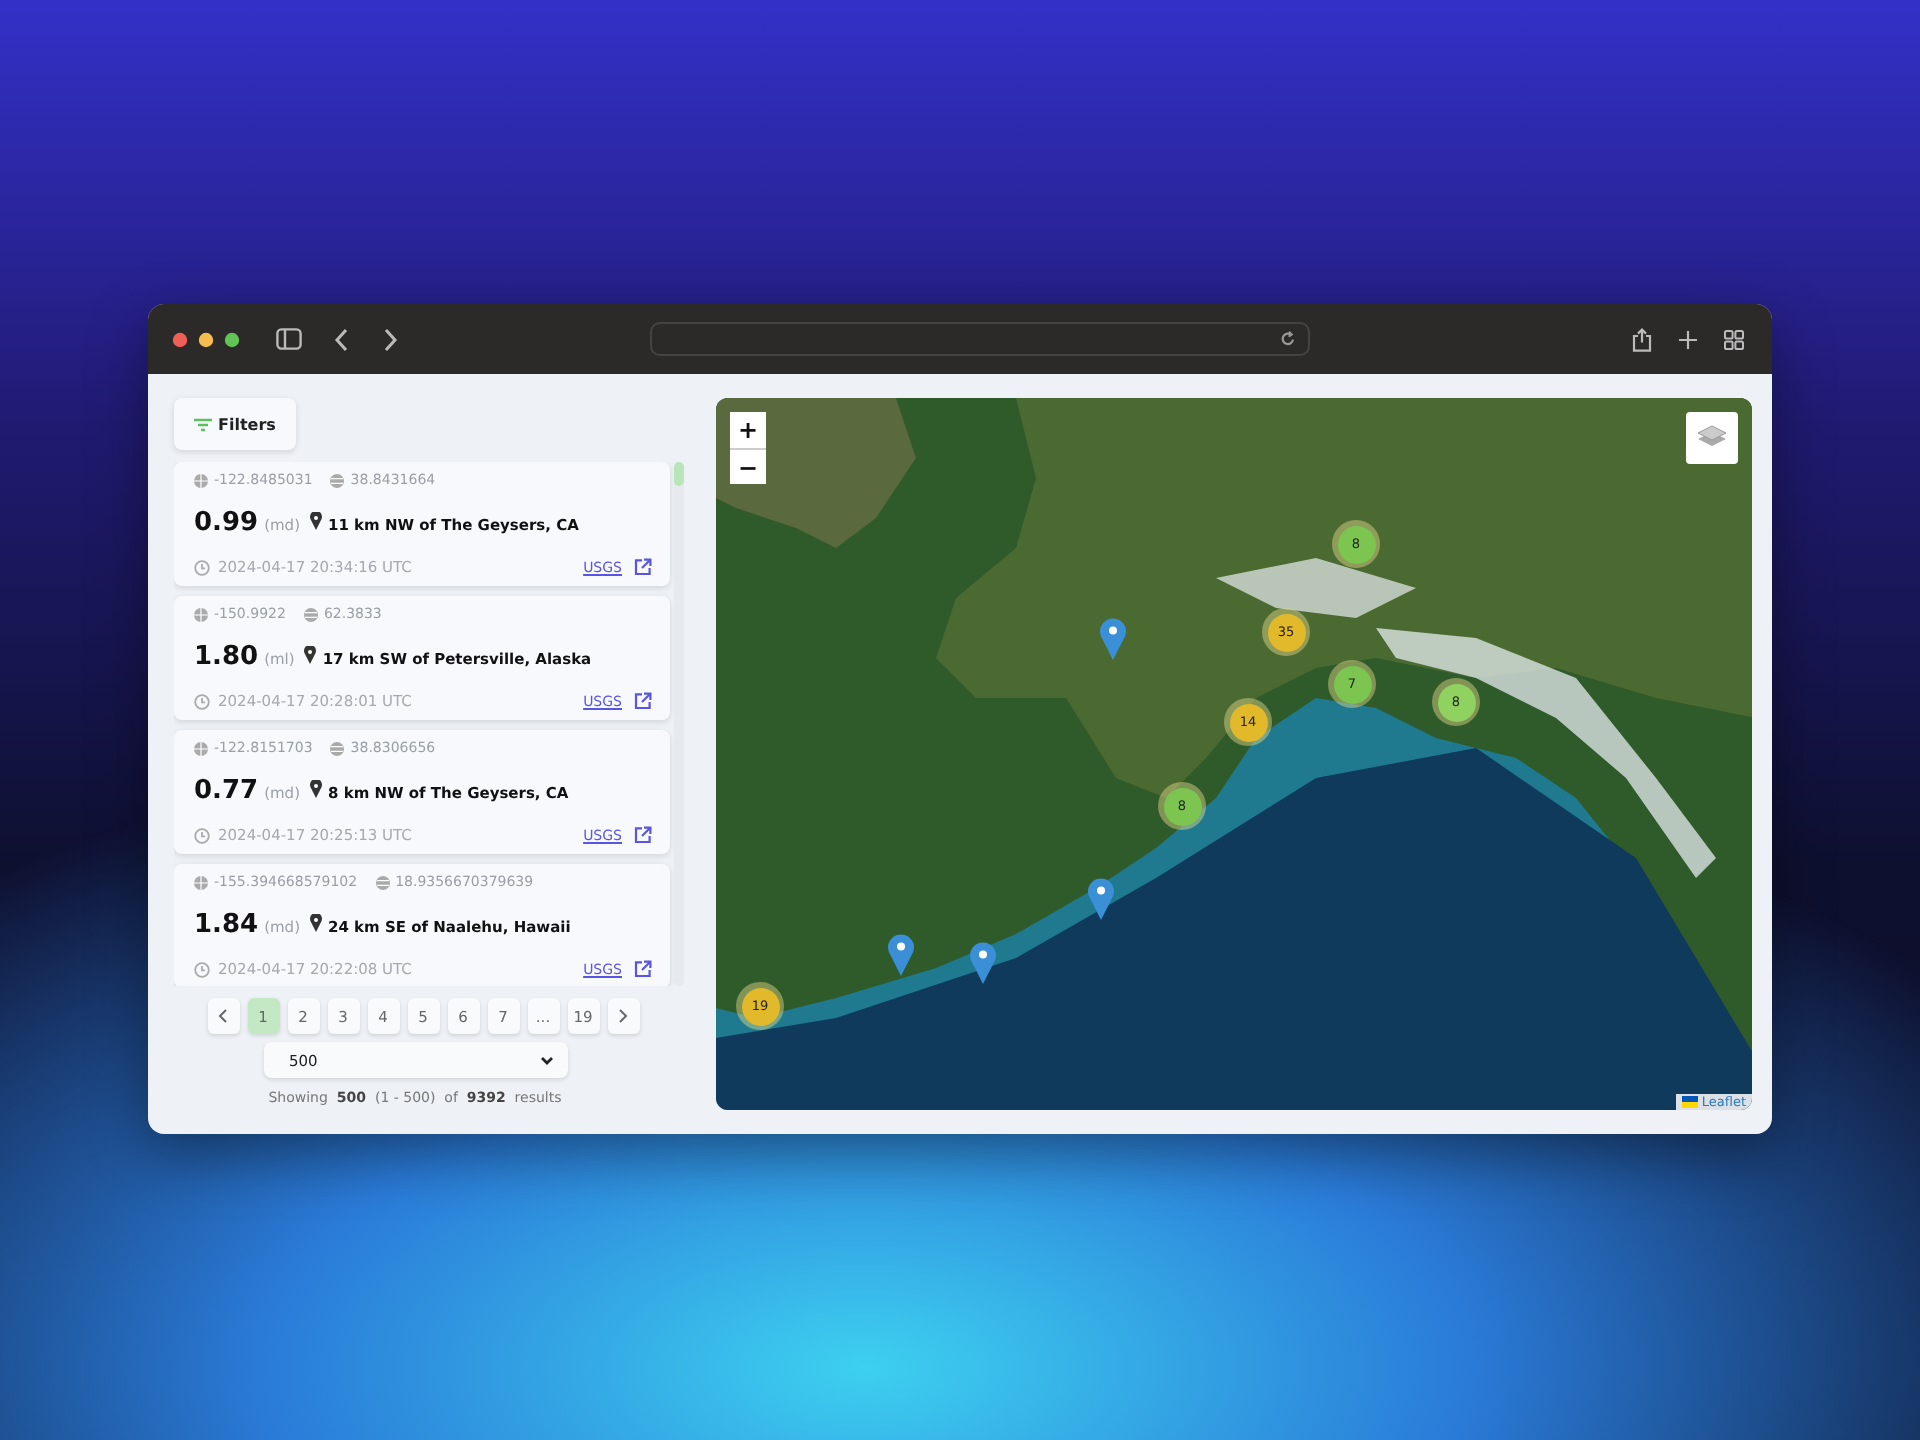 Image resolution: width=1920 pixels, height=1440 pixels. What do you see at coordinates (748, 466) in the screenshot?
I see `zoom-out-button: −` at bounding box center [748, 466].